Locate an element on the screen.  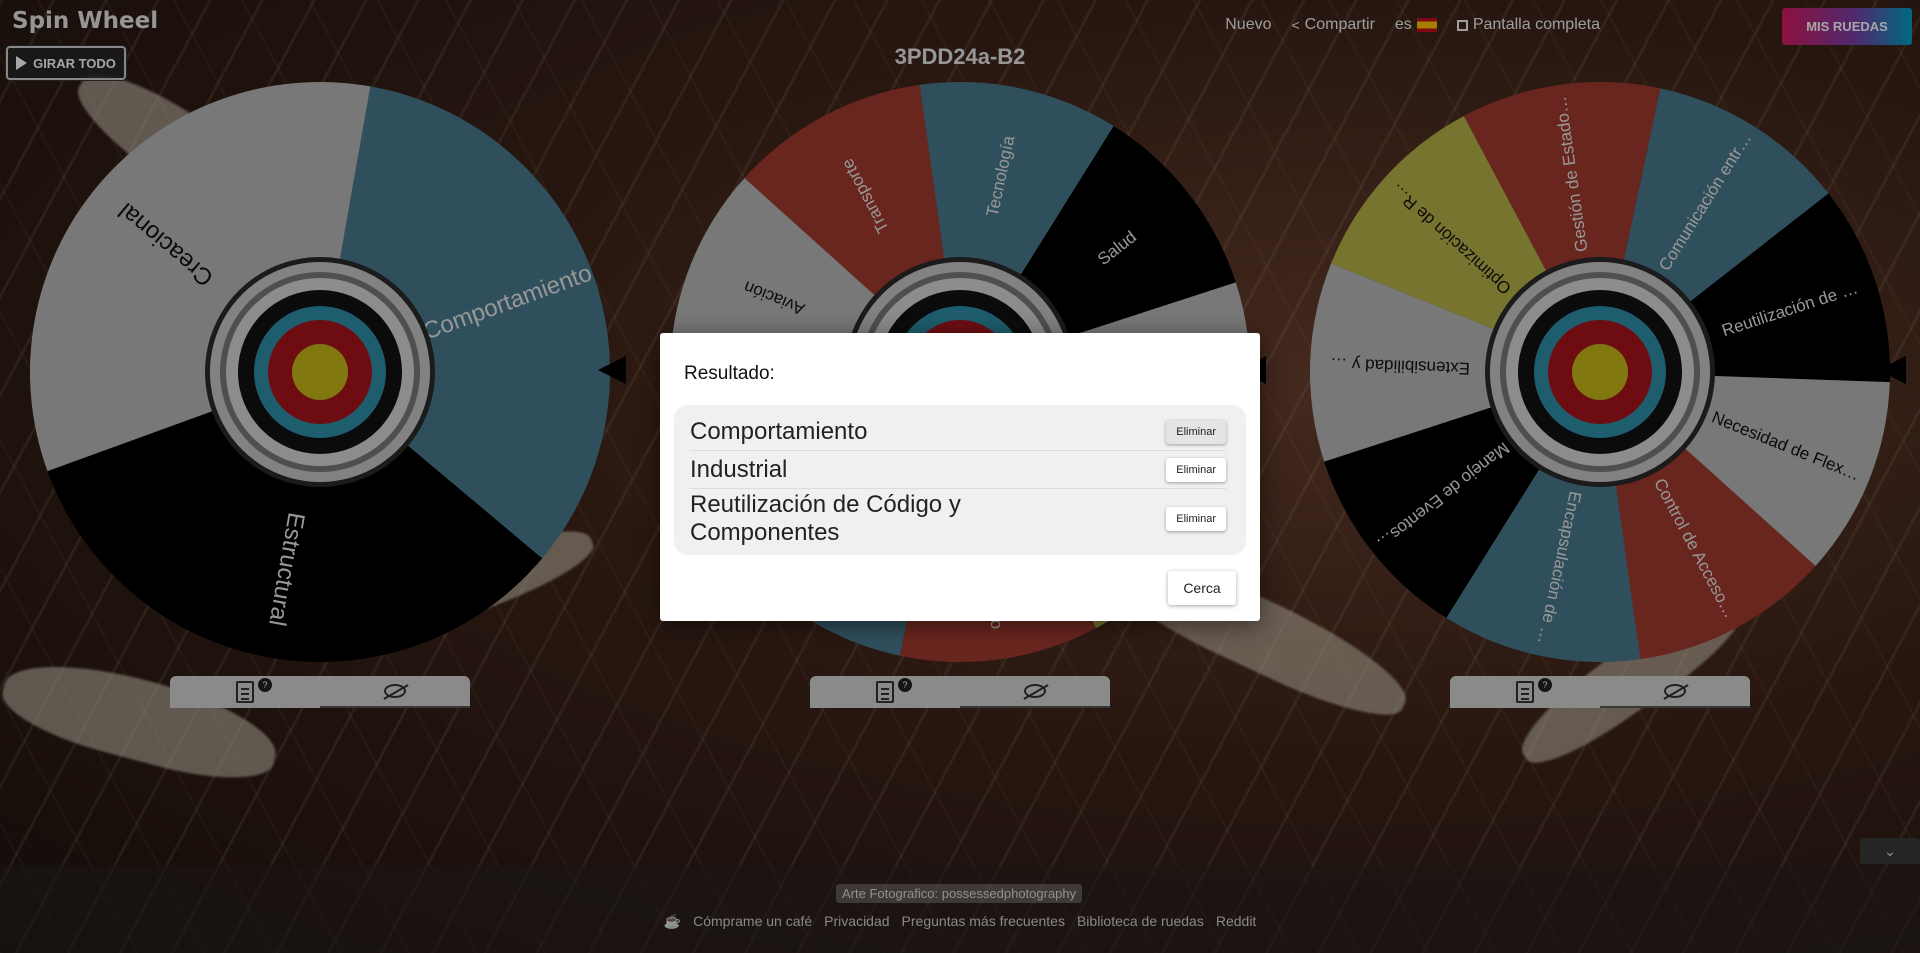
result-row: Comportamiento Eliminar is located at coordinates (958, 432).